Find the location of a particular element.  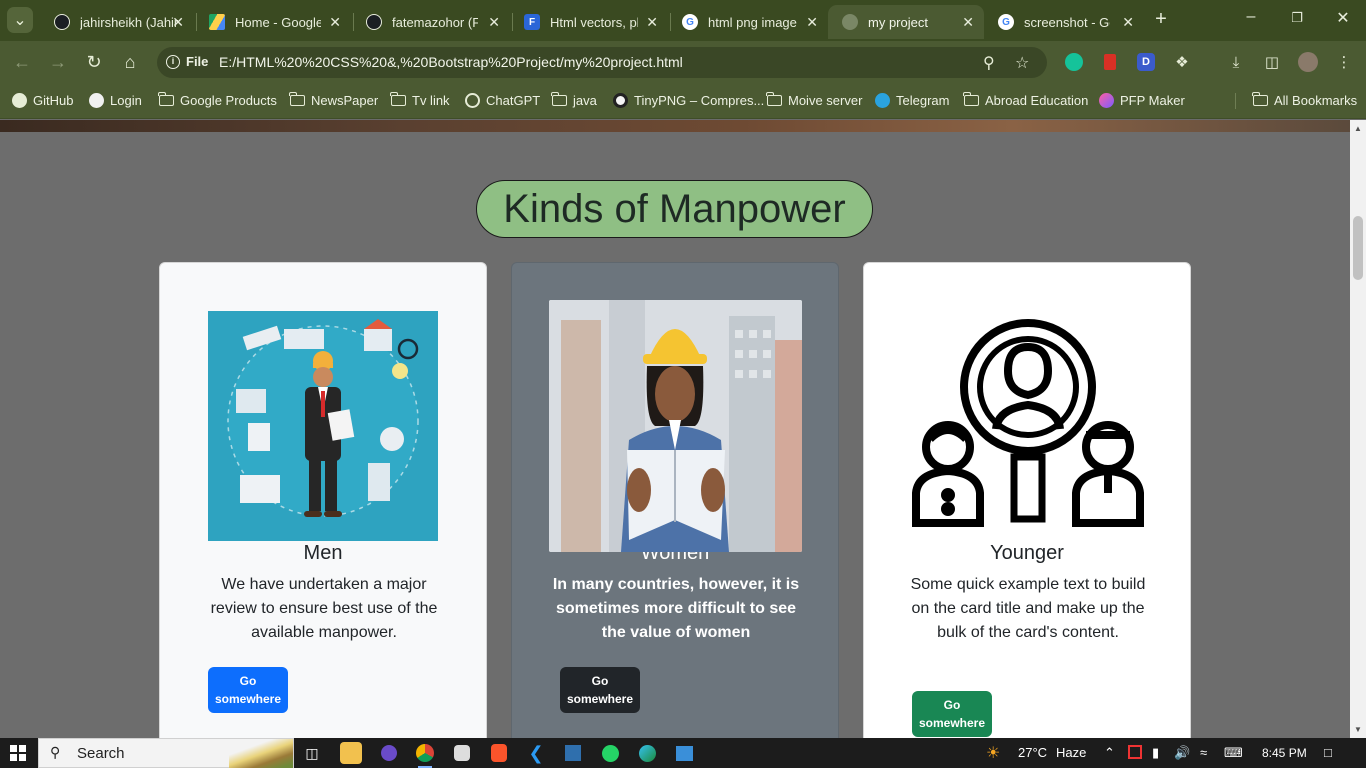

obs-icon is located at coordinates (389, 753).